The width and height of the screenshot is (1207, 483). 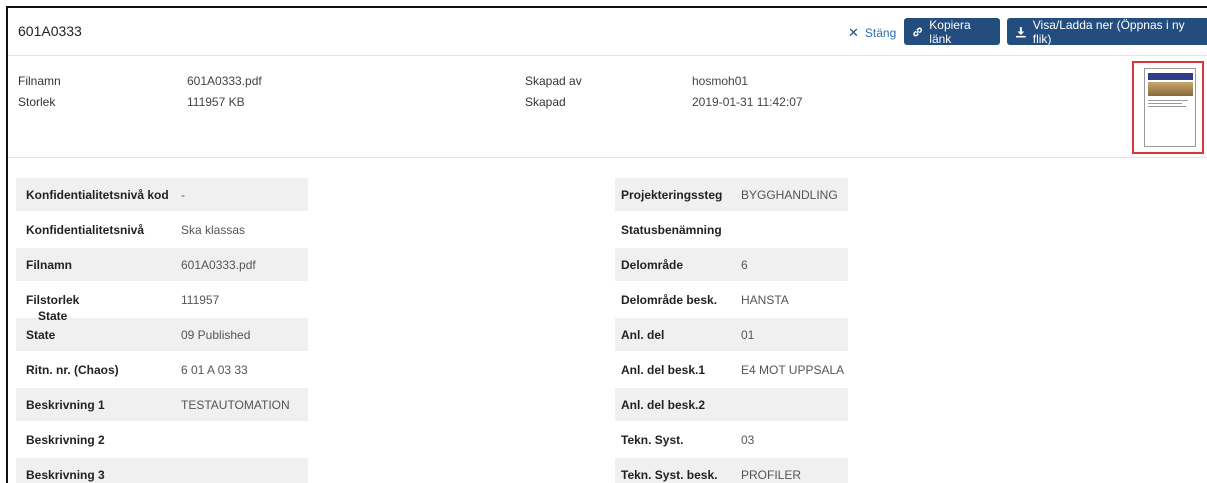 I want to click on copy-link-button: Kopiera länk, so click(x=952, y=31).